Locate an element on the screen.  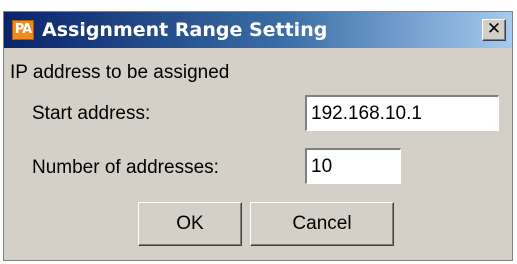
address-count-field: 10 is located at coordinates (353, 166).